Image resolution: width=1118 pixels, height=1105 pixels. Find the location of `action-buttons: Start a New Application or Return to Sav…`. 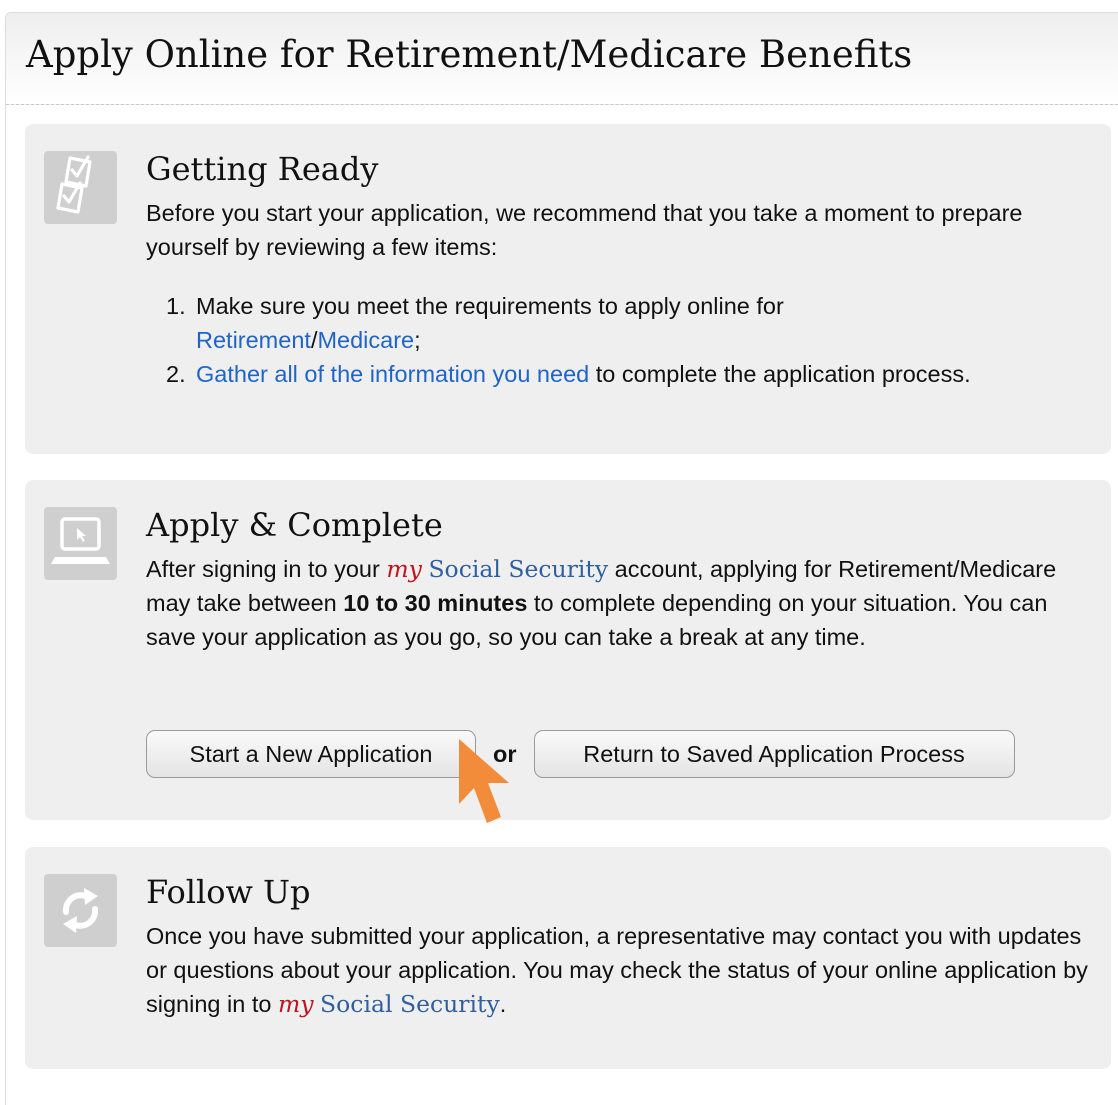

action-buttons: Start a New Application or Return to Sav… is located at coordinates (580, 754).